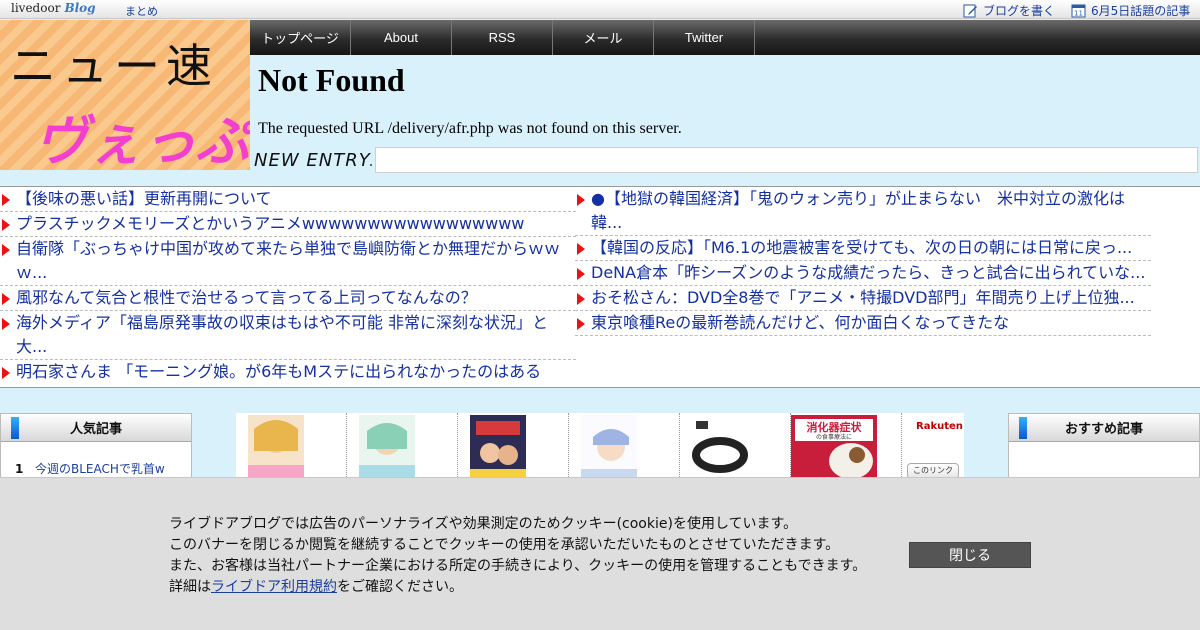 Image resolution: width=1200 pixels, height=630 pixels. Describe the element at coordinates (932, 448) in the screenshot. I see `rakuten-ad: Rakuten このリンク` at that location.